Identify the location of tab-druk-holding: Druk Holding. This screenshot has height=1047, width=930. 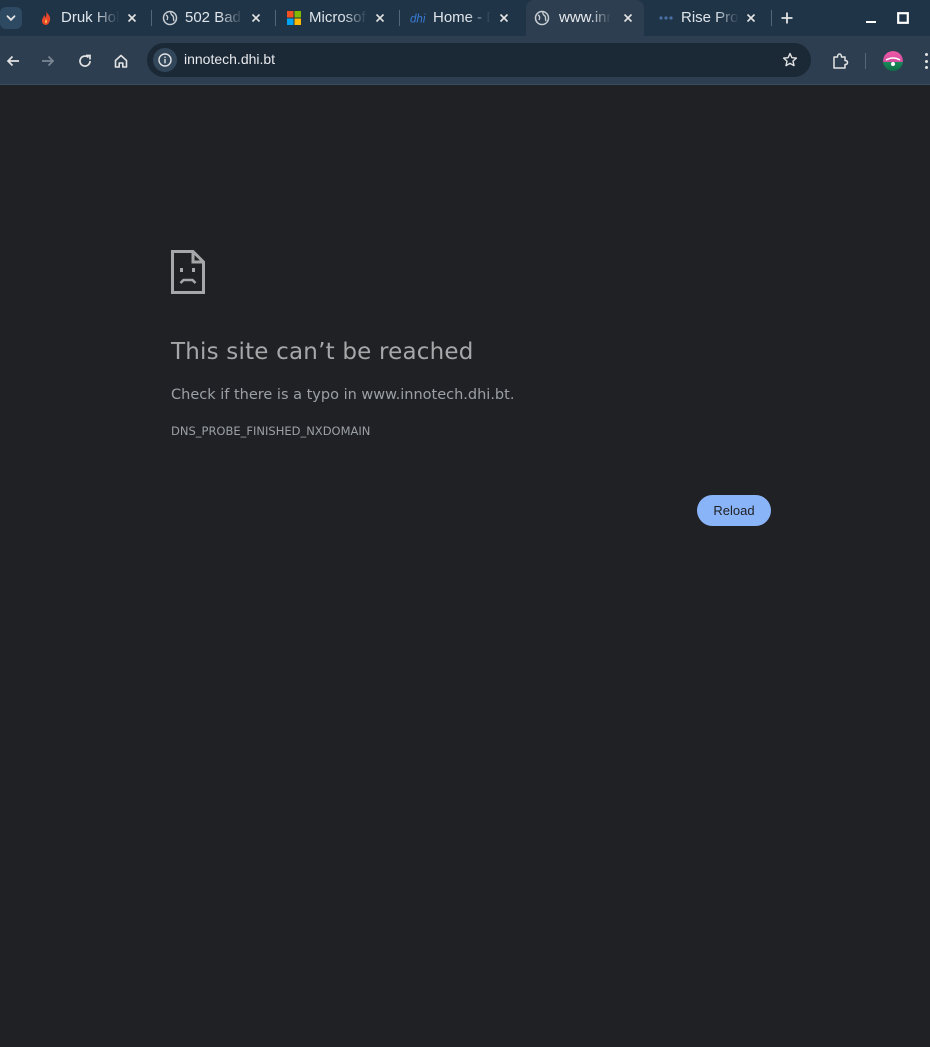
(90, 18).